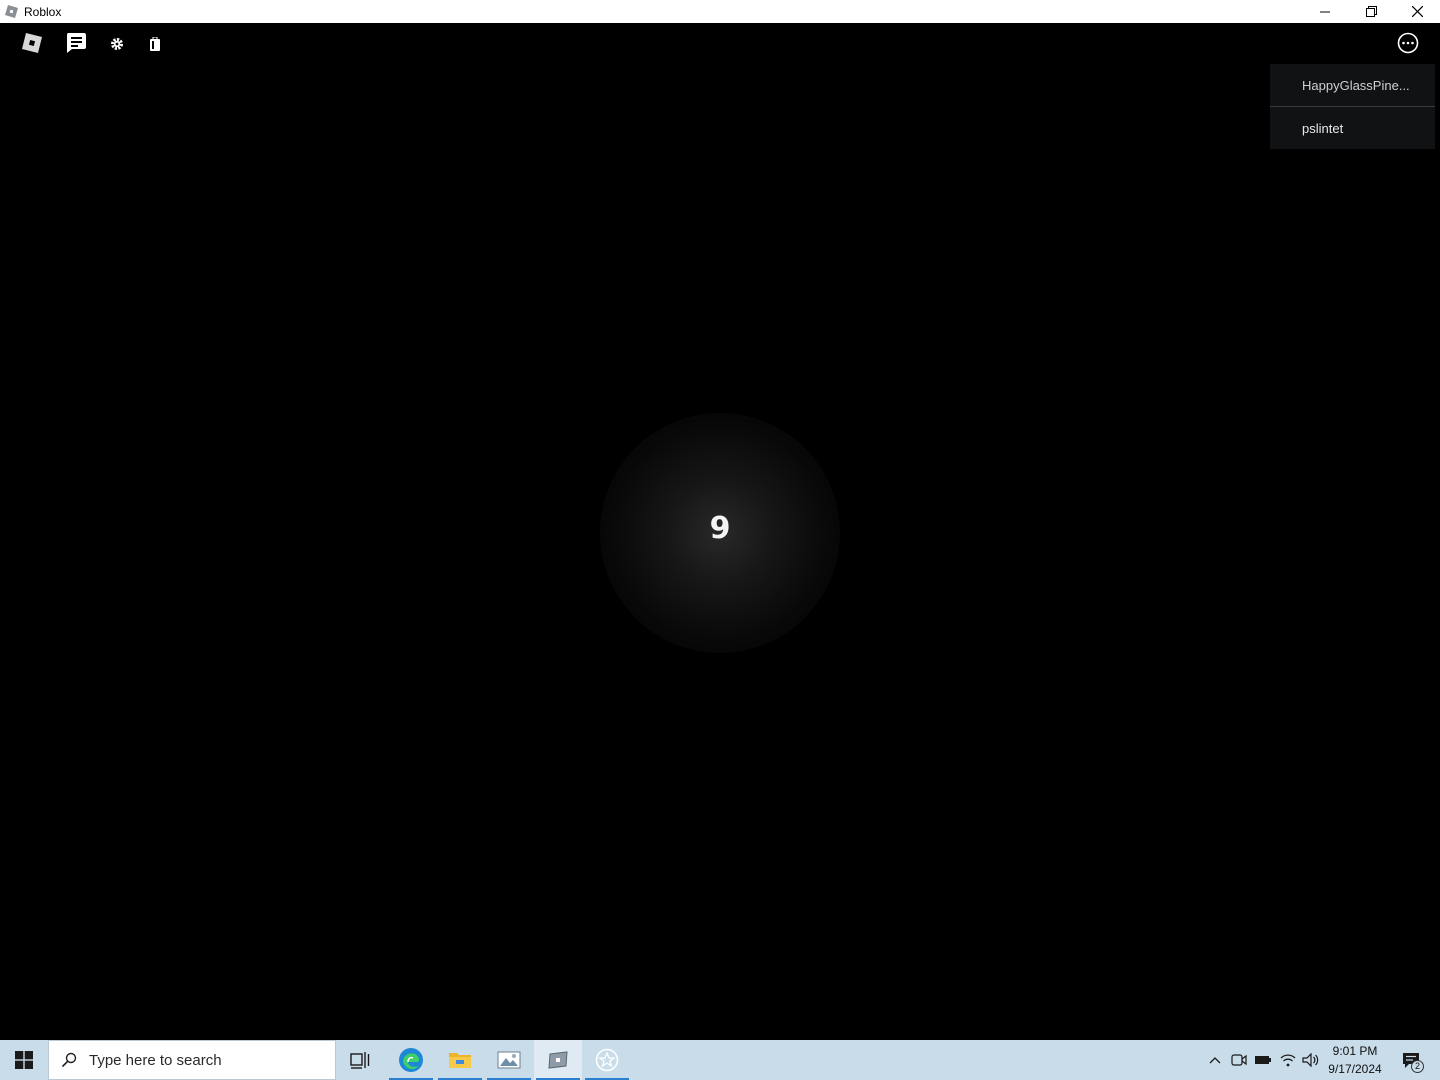  What do you see at coordinates (1355, 1069) in the screenshot?
I see `clock-date: 9/17/2024` at bounding box center [1355, 1069].